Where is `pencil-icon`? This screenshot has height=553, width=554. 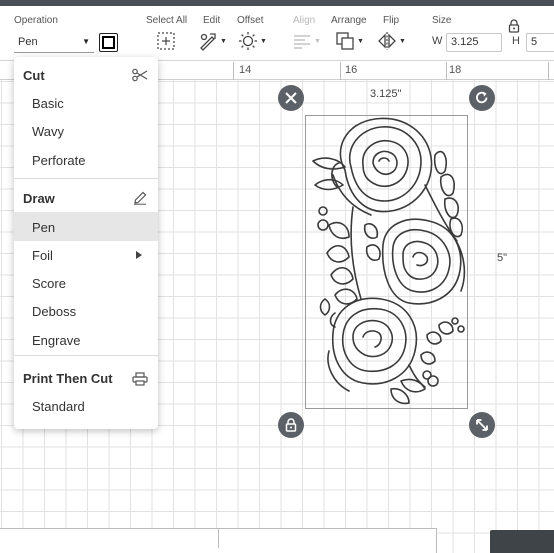 pencil-icon is located at coordinates (140, 198).